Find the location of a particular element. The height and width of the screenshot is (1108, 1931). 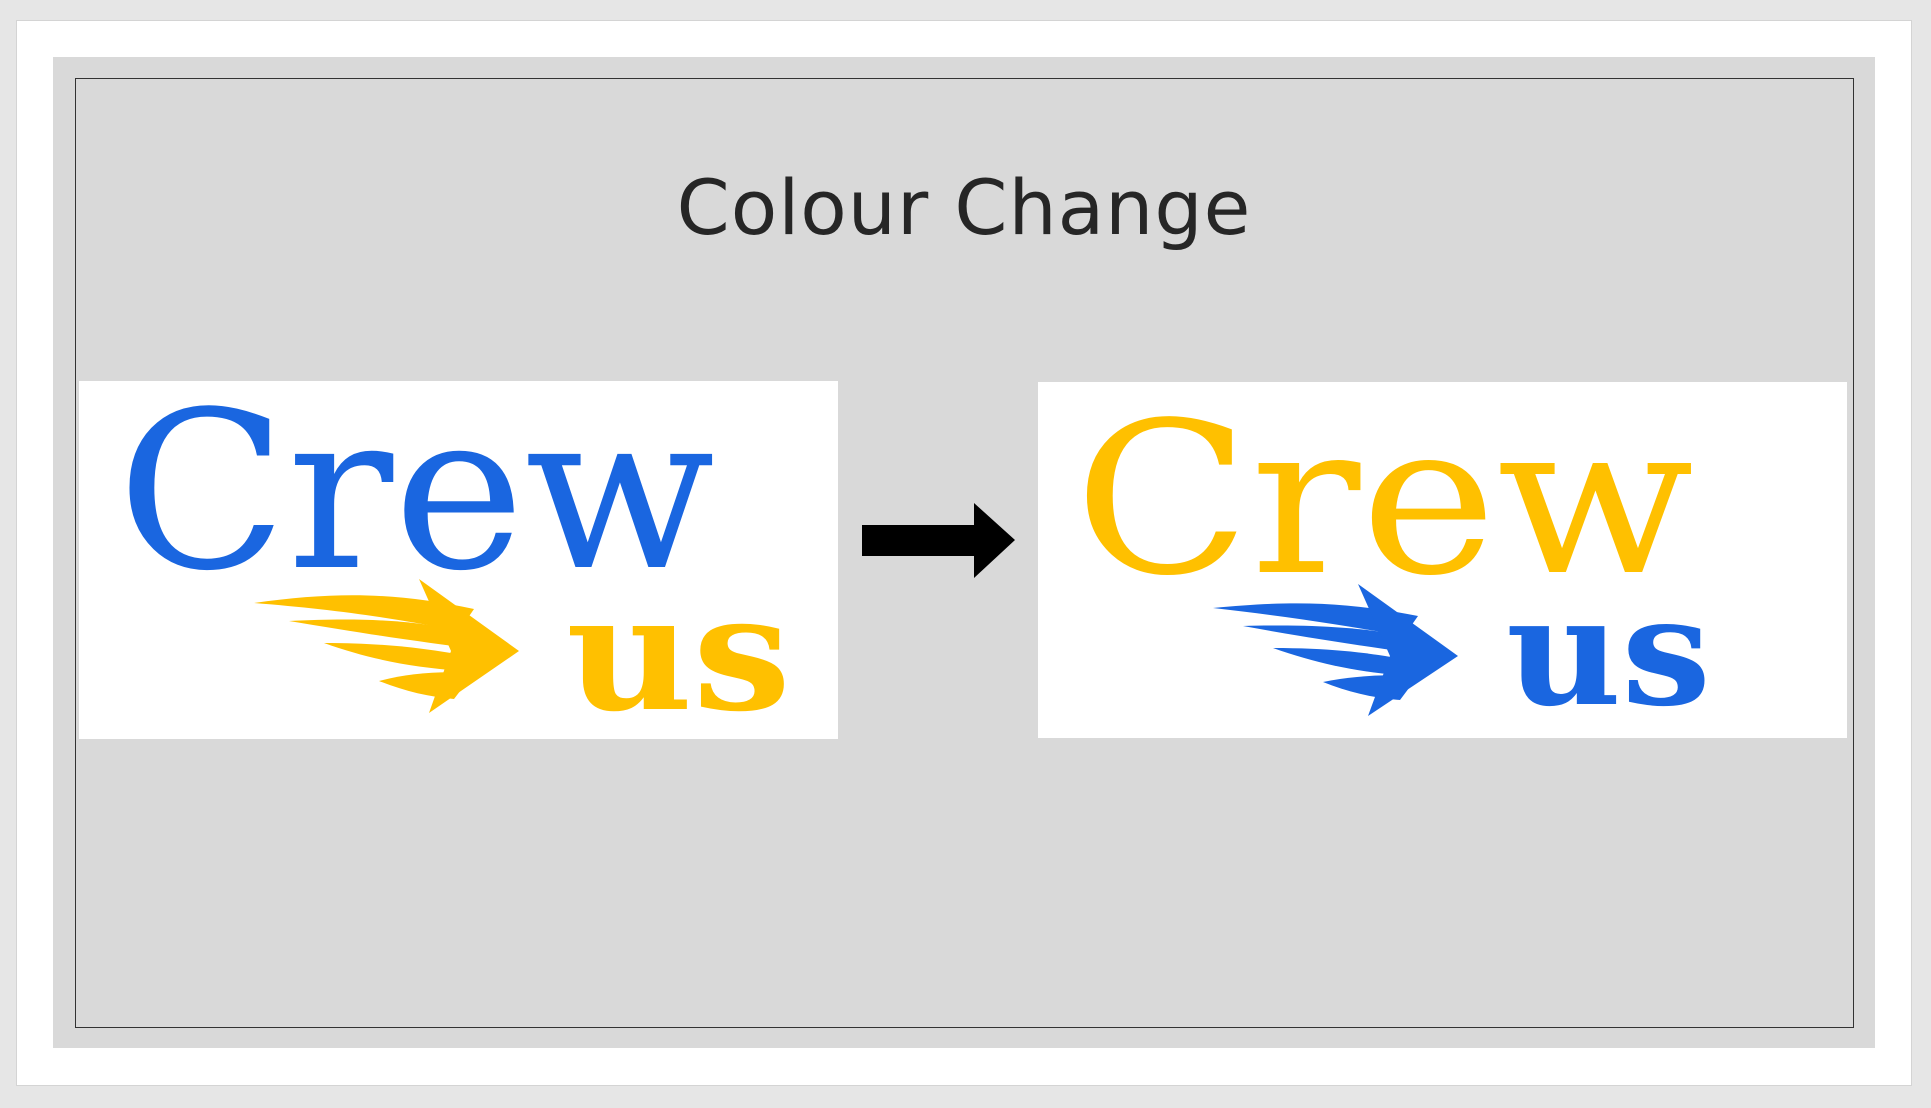

logo-image-recolored: Crew us is located at coordinates (1442, 560).